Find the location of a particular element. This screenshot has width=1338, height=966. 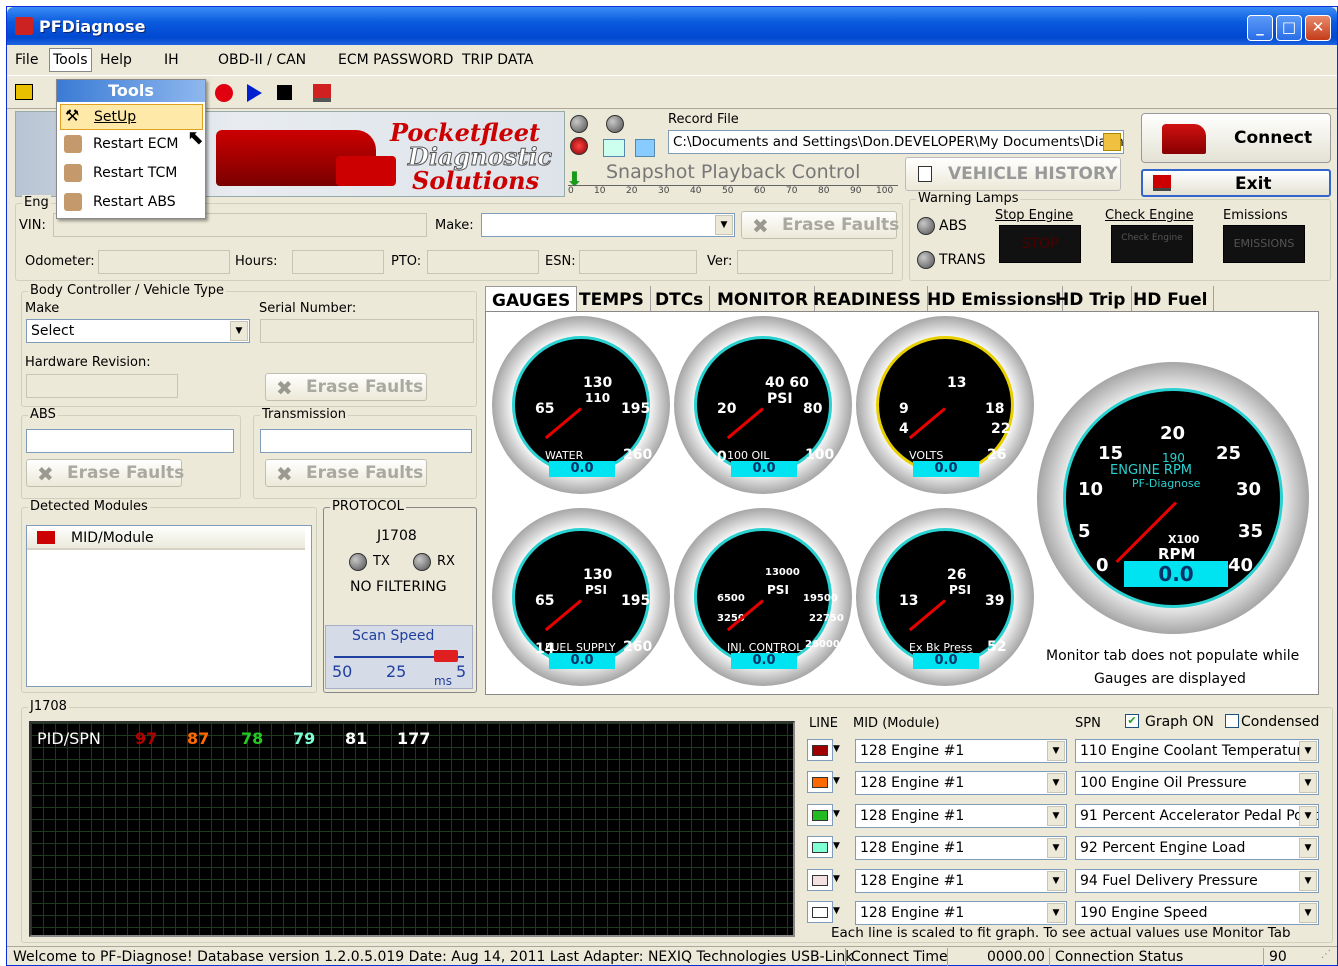

folder-browse-icon is located at coordinates (1112, 142).